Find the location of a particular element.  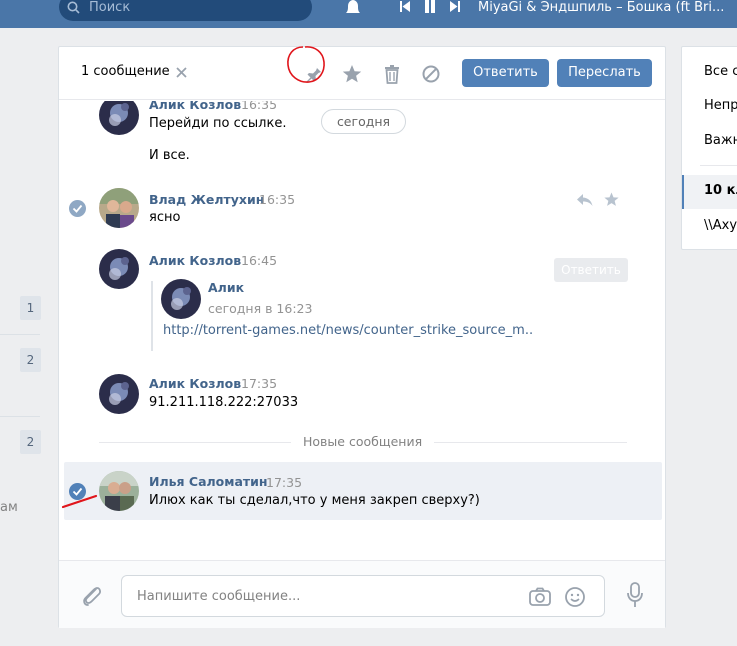

search-icon is located at coordinates (73, 7).